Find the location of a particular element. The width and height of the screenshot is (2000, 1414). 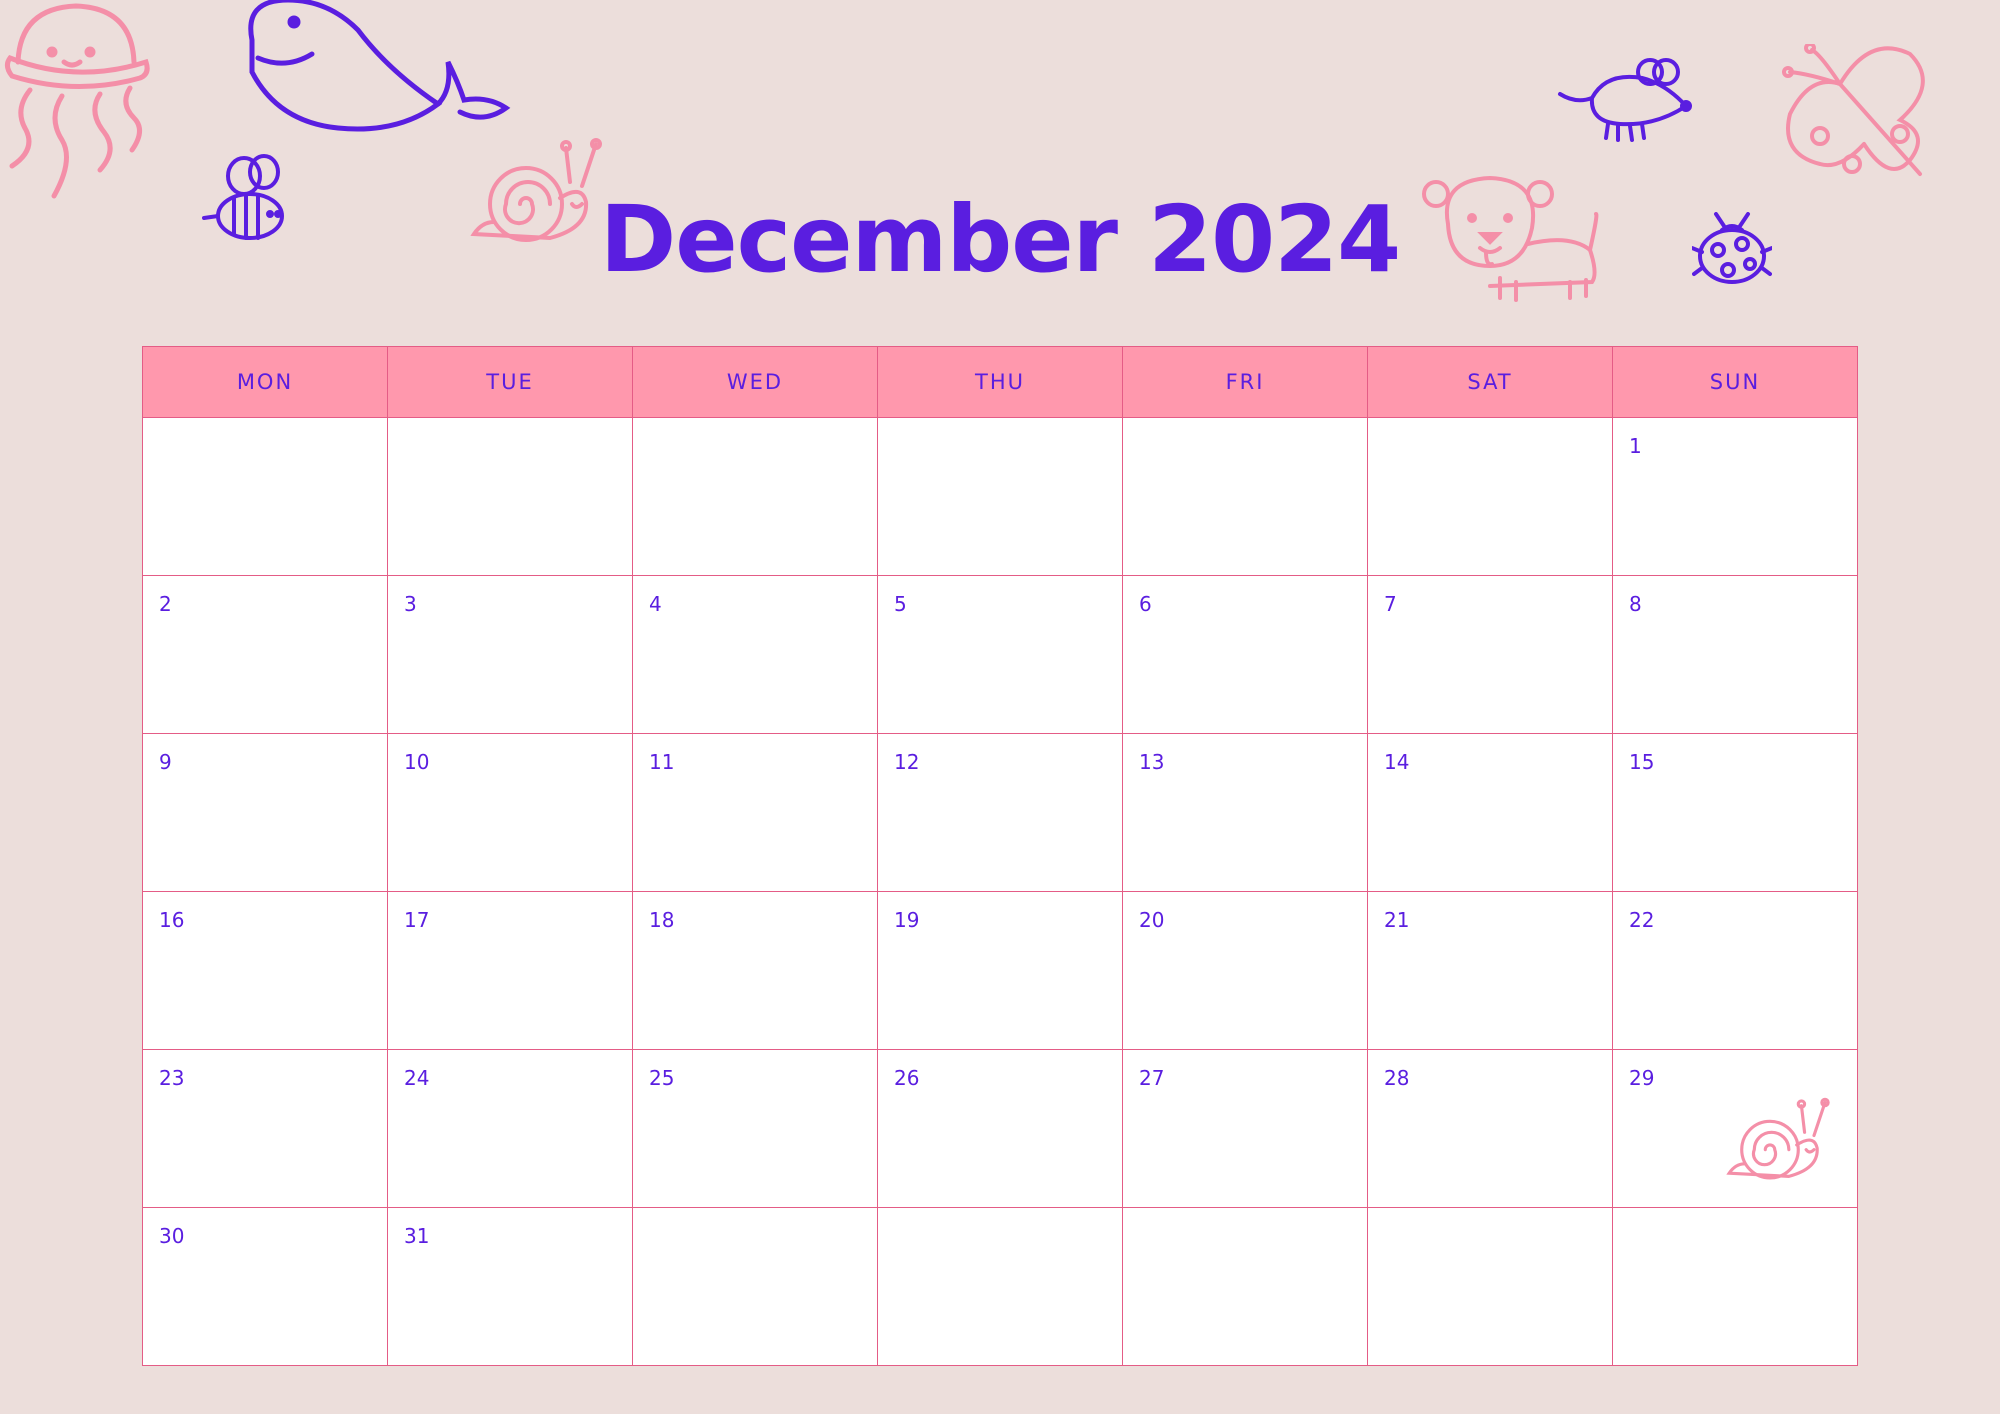

day-number: 27 is located at coordinates (1152, 1078).